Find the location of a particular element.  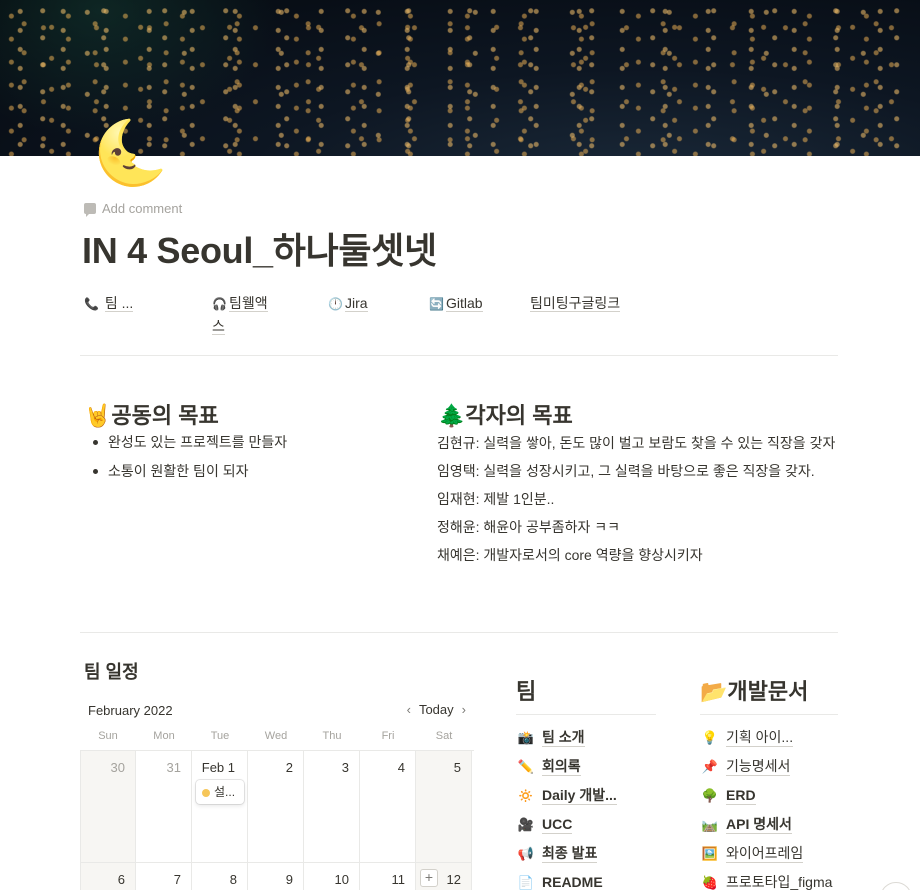

devdocs-item-wireframe: 🖼️ 와이어프레임 is located at coordinates (769, 853).